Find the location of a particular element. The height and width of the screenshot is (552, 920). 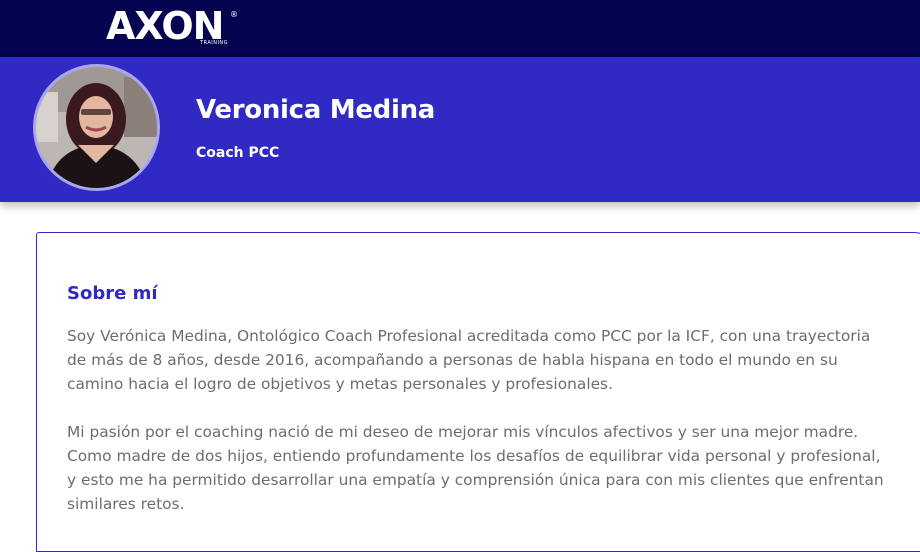

coach-portrait-icon is located at coordinates (96, 127).